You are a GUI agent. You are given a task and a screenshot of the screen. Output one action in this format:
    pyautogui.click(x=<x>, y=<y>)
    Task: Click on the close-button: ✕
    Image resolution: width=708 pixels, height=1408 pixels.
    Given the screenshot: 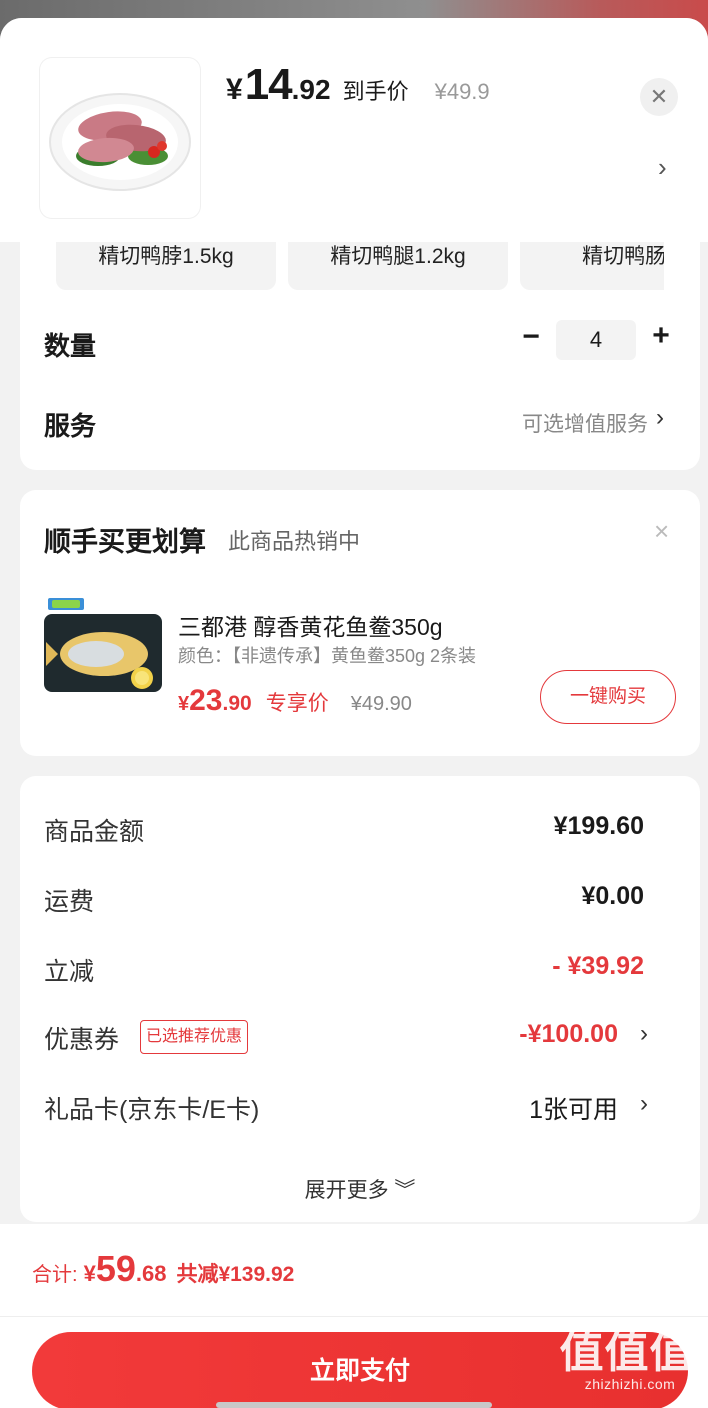 What is the action you would take?
    pyautogui.click(x=659, y=97)
    